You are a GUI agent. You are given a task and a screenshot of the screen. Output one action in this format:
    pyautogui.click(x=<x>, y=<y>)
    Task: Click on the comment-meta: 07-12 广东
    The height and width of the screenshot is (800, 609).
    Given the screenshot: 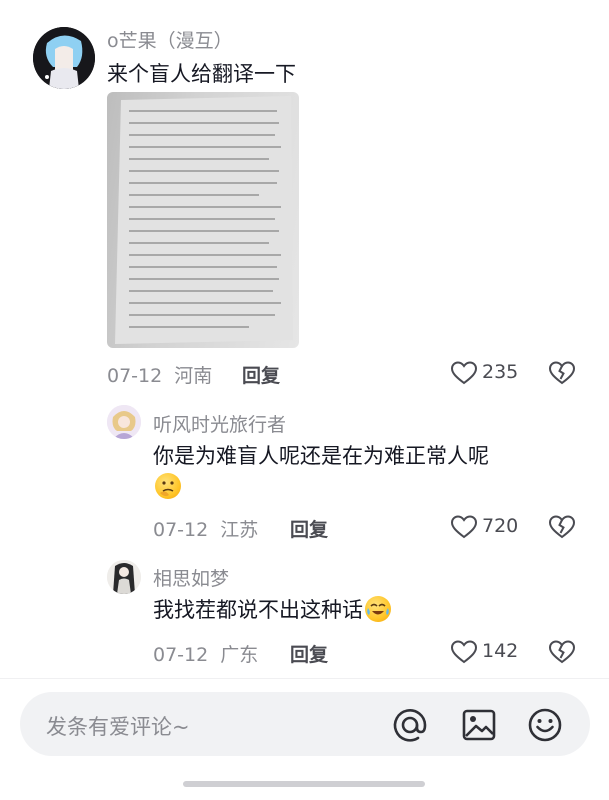 What is the action you would take?
    pyautogui.click(x=205, y=653)
    